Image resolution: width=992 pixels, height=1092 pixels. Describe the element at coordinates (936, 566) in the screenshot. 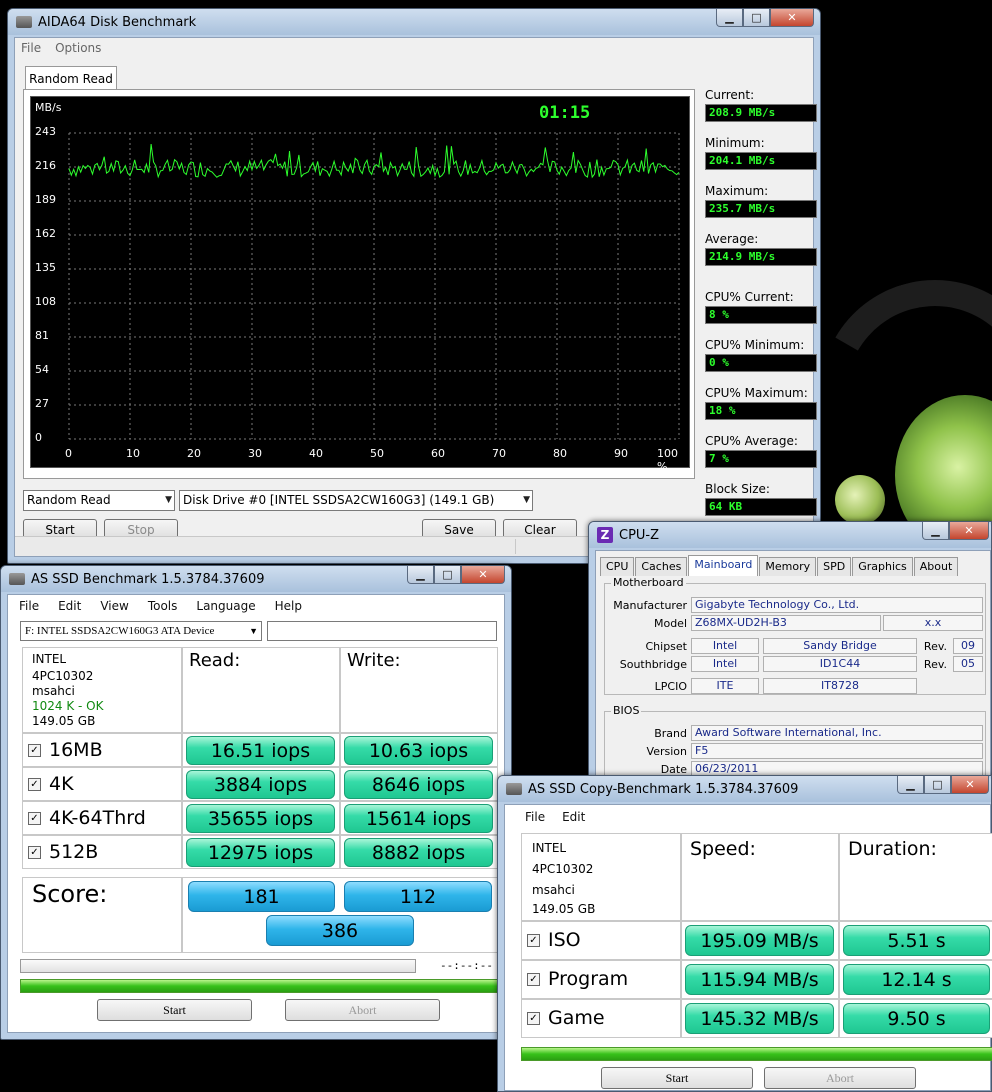

I see `tab-about: About` at that location.